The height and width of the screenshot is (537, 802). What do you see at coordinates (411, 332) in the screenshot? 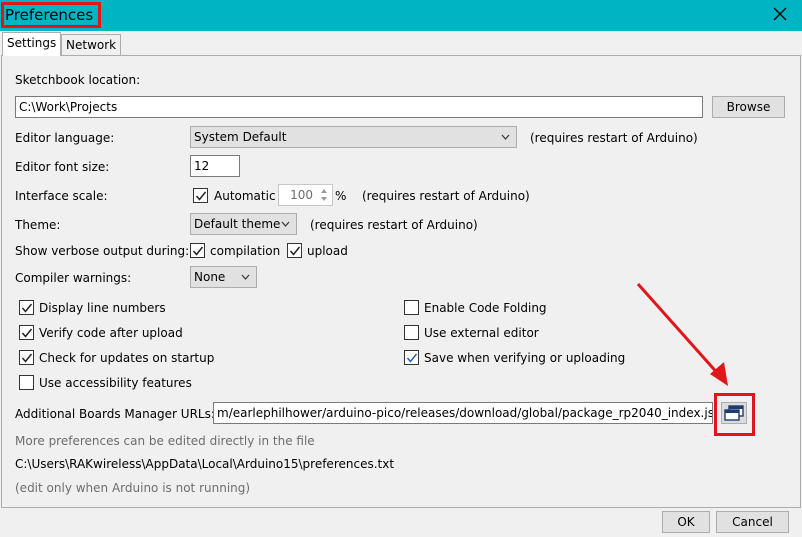
I see `external-editor-checkbox` at bounding box center [411, 332].